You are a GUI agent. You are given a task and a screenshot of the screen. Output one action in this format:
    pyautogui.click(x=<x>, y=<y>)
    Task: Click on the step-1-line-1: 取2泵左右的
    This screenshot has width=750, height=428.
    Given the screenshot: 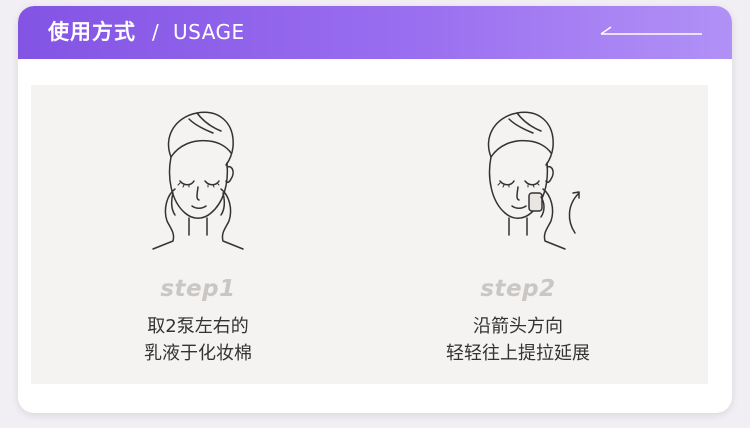 What is the action you would take?
    pyautogui.click(x=198, y=326)
    